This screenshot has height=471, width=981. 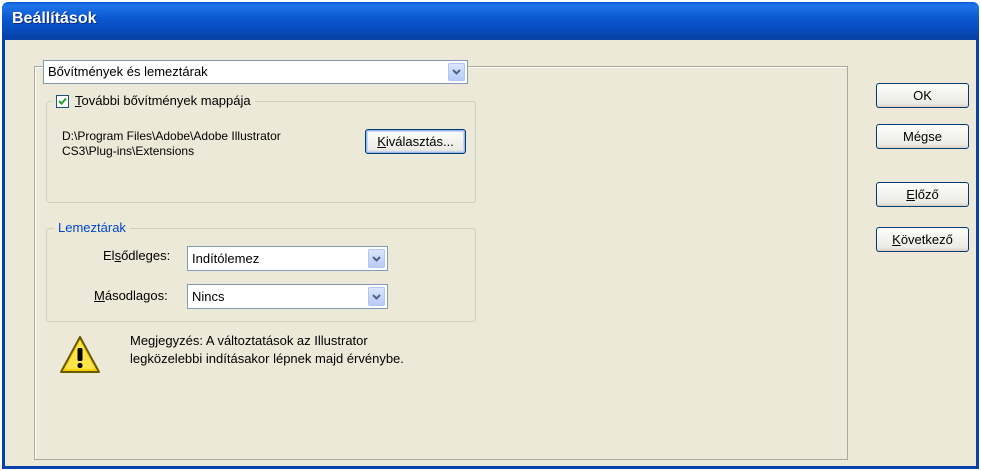 What do you see at coordinates (128, 71) in the screenshot?
I see `category-select-value: Bővítmények és lemeztárak` at bounding box center [128, 71].